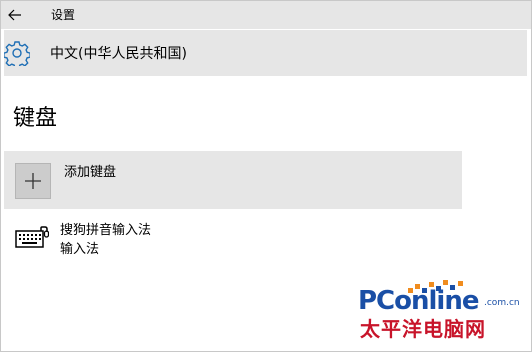 This screenshot has height=352, width=532. I want to click on section-title: 键盘, so click(35, 118).